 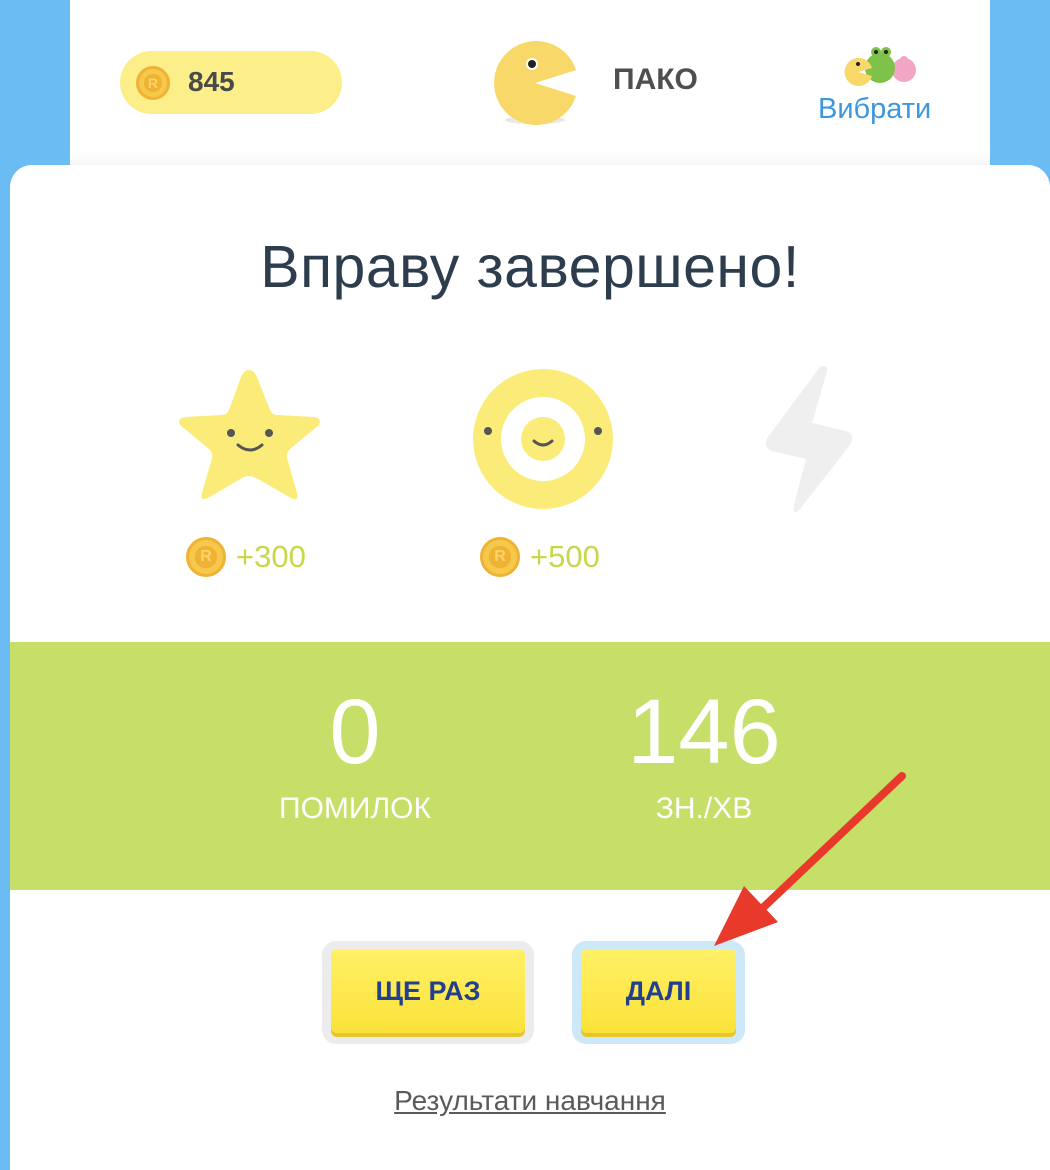 I want to click on retry-button-frame: ЩЕ РАЗ, so click(x=428, y=992).